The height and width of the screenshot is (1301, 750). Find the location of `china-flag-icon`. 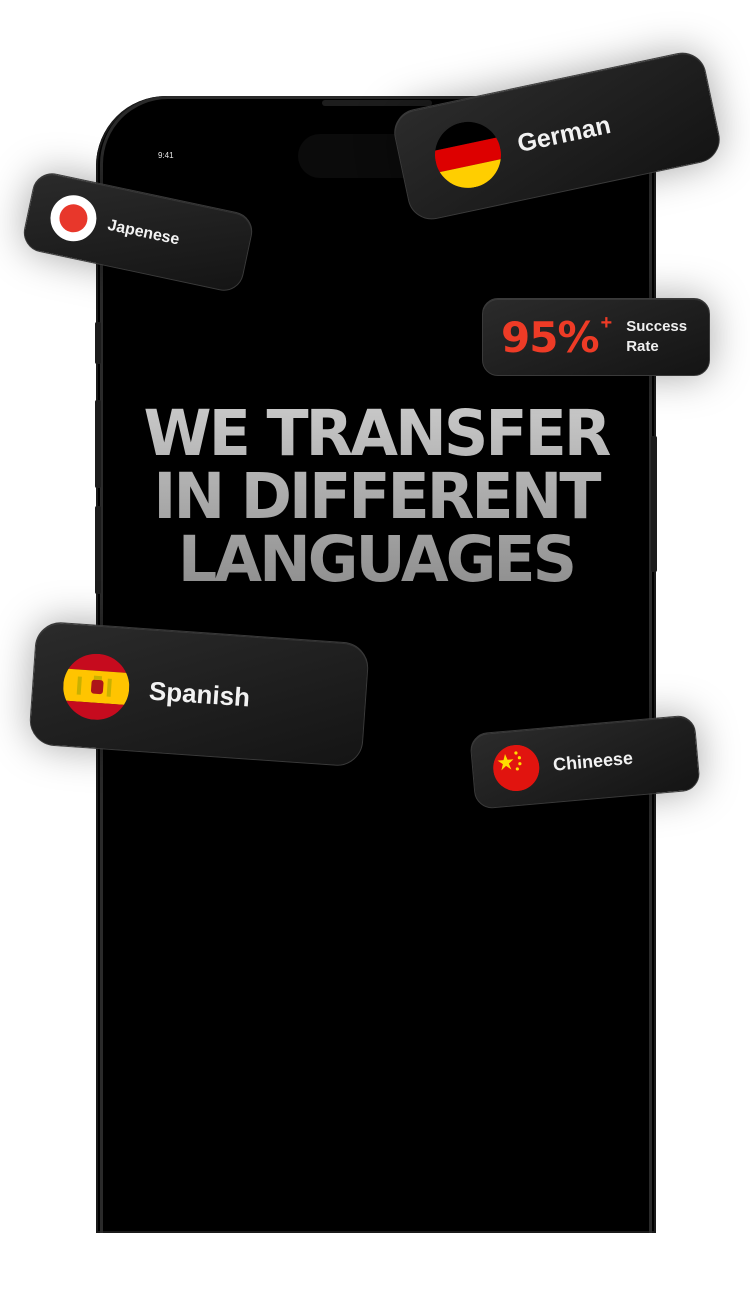

china-flag-icon is located at coordinates (516, 768).